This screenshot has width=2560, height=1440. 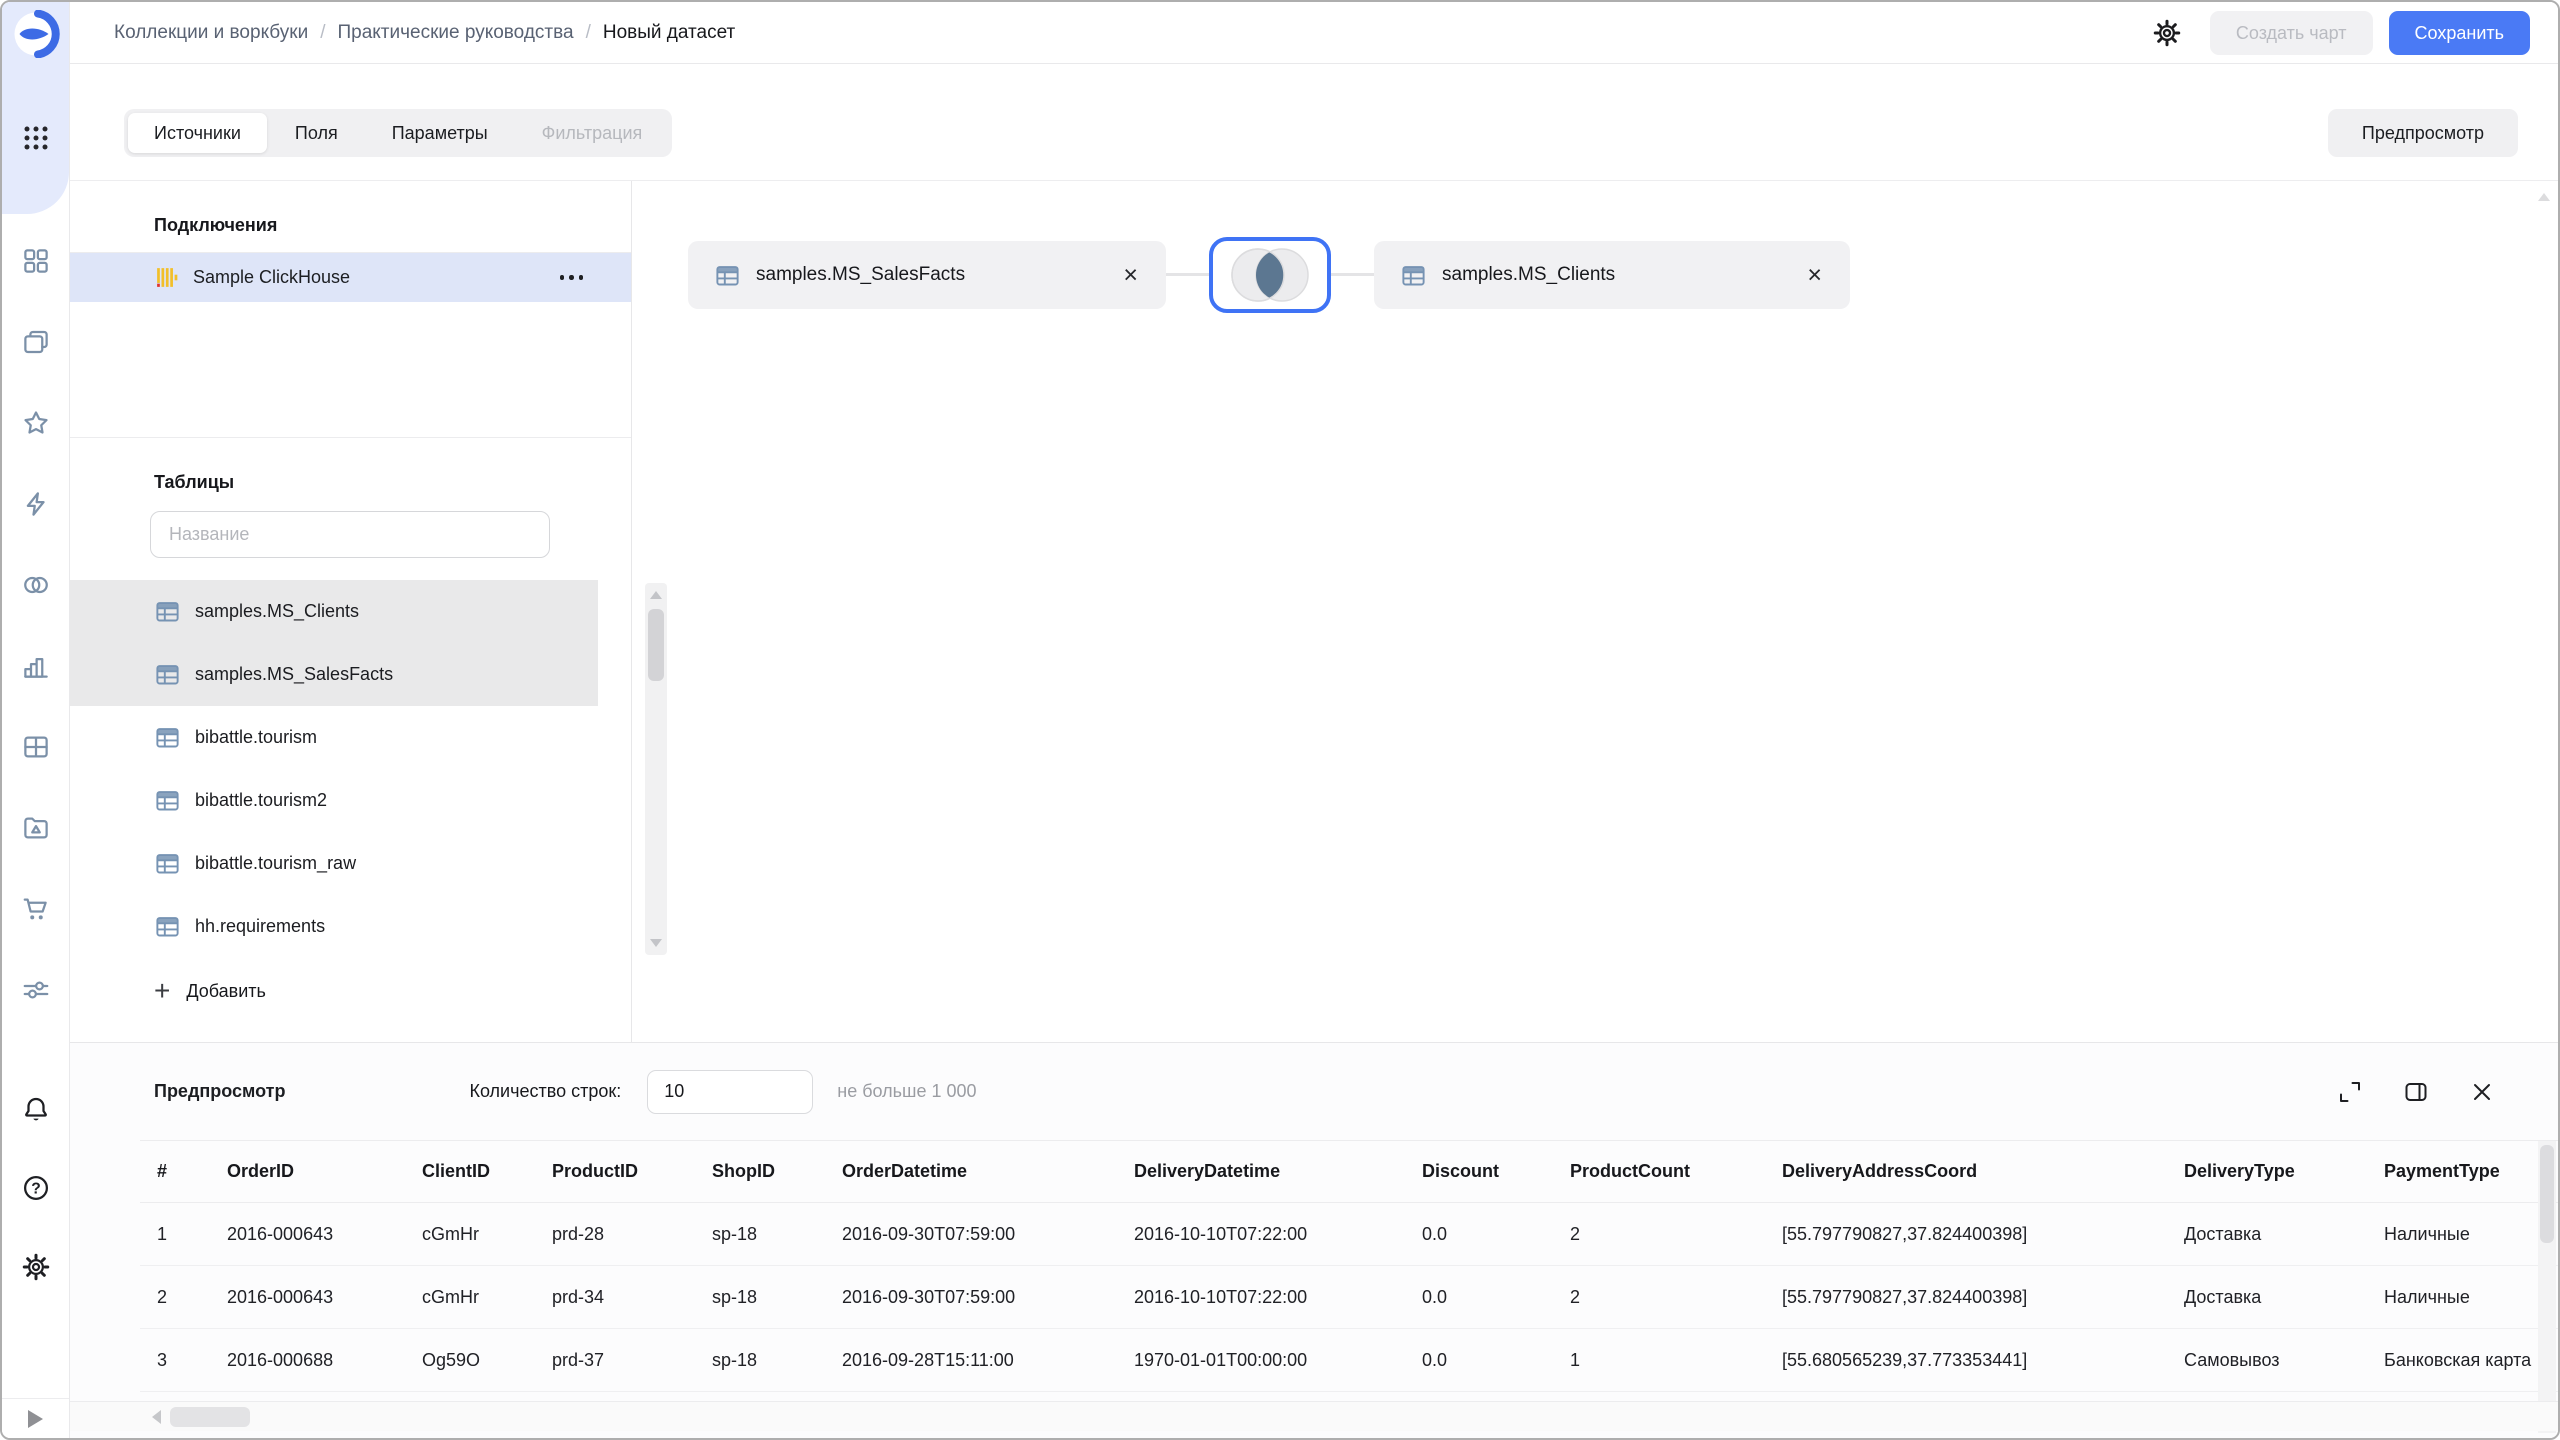 What do you see at coordinates (656, 595) in the screenshot?
I see `scroll-up-icon` at bounding box center [656, 595].